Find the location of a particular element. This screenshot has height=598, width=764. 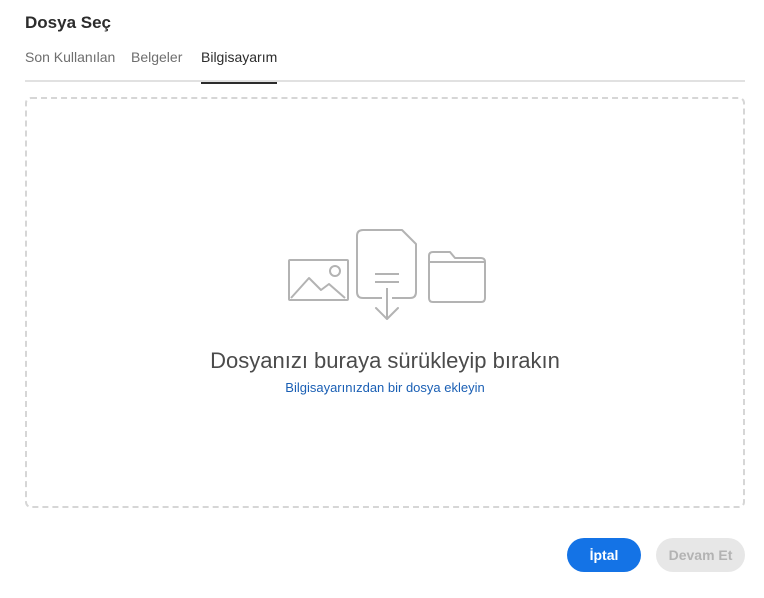

dialog-title: Dosya Seç is located at coordinates (68, 22).